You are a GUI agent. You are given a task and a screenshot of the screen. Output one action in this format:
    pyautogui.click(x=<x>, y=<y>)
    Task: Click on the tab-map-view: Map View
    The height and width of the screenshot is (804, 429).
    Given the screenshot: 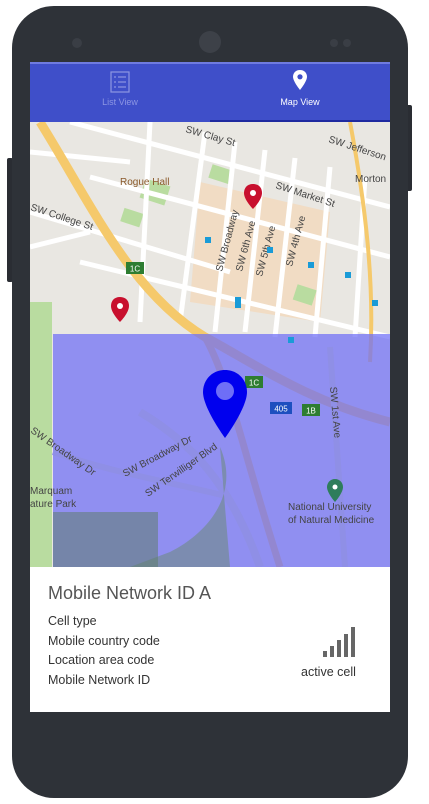 What is the action you would take?
    pyautogui.click(x=300, y=94)
    